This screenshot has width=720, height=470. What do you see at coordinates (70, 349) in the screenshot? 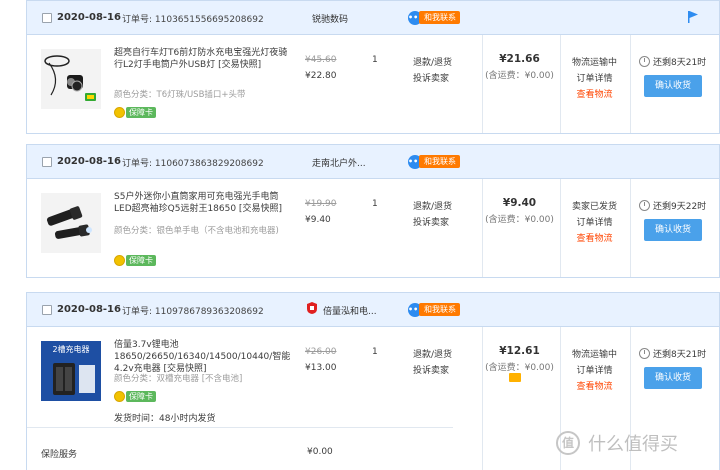
I see `thumb-caption: 2槽充电器` at bounding box center [70, 349].